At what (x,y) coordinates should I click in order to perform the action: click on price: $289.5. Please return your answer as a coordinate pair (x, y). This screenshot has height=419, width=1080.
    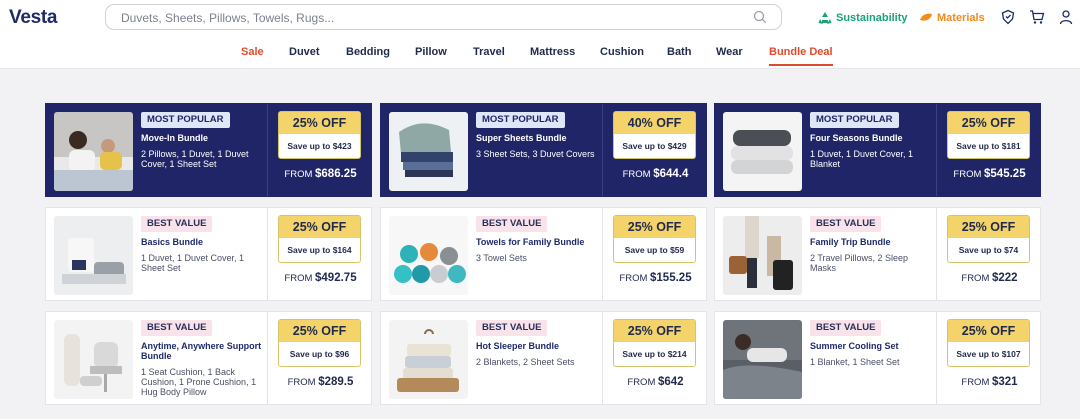
    Looking at the image, I should click on (336, 382).